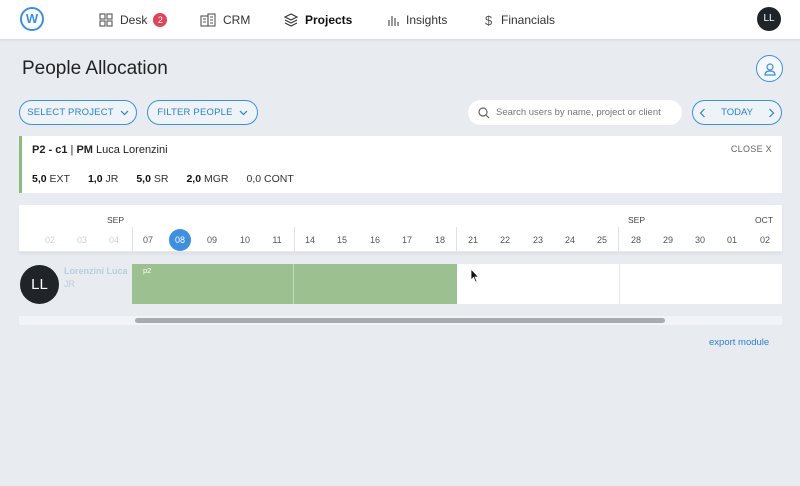  What do you see at coordinates (112, 179) in the screenshot?
I see `stat-label: JR` at bounding box center [112, 179].